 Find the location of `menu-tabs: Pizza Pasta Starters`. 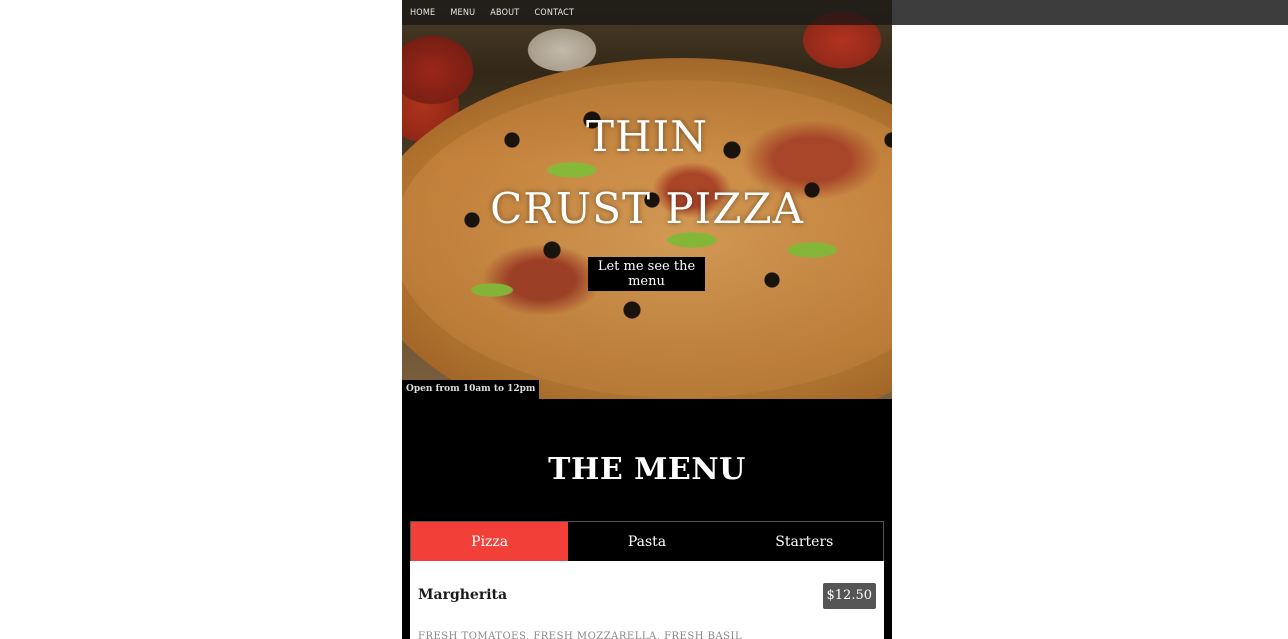

menu-tabs: Pizza Pasta Starters is located at coordinates (647, 541).